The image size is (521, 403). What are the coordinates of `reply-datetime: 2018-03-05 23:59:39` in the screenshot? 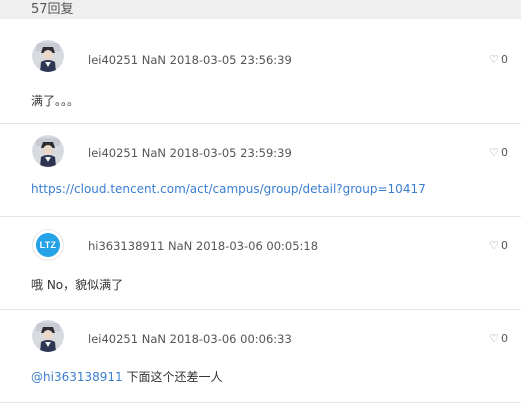 It's located at (230, 153).